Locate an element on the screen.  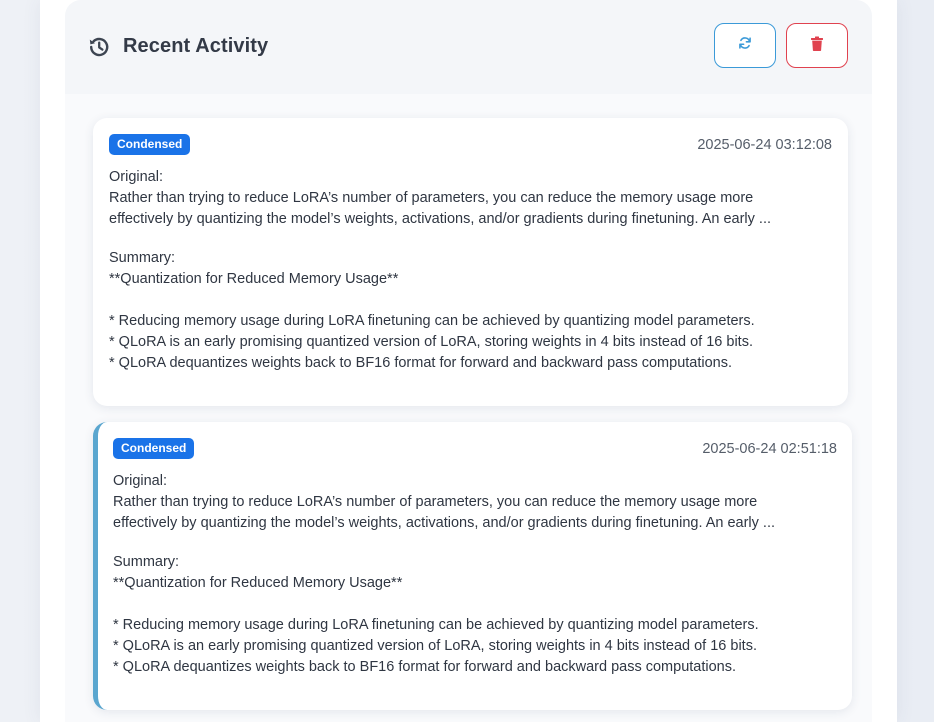
refresh-icon is located at coordinates (745, 45).